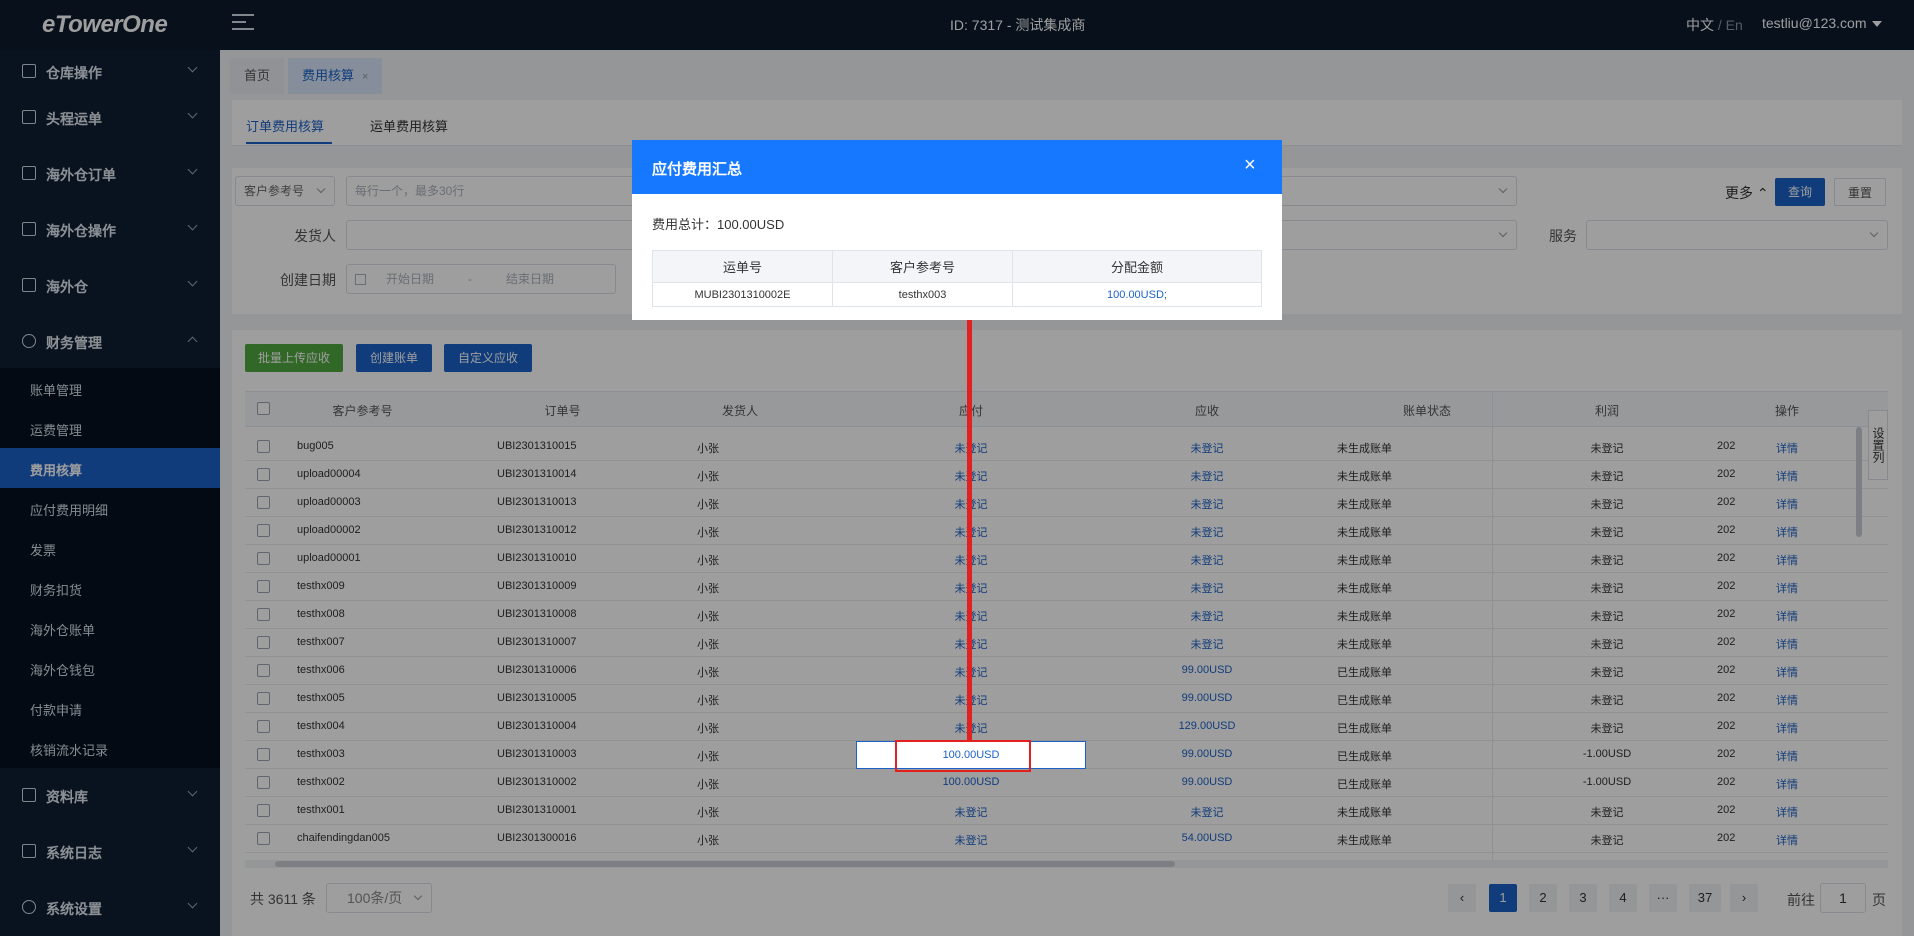  What do you see at coordinates (922, 294) in the screenshot?
I see `modal-ref-no: testhx003` at bounding box center [922, 294].